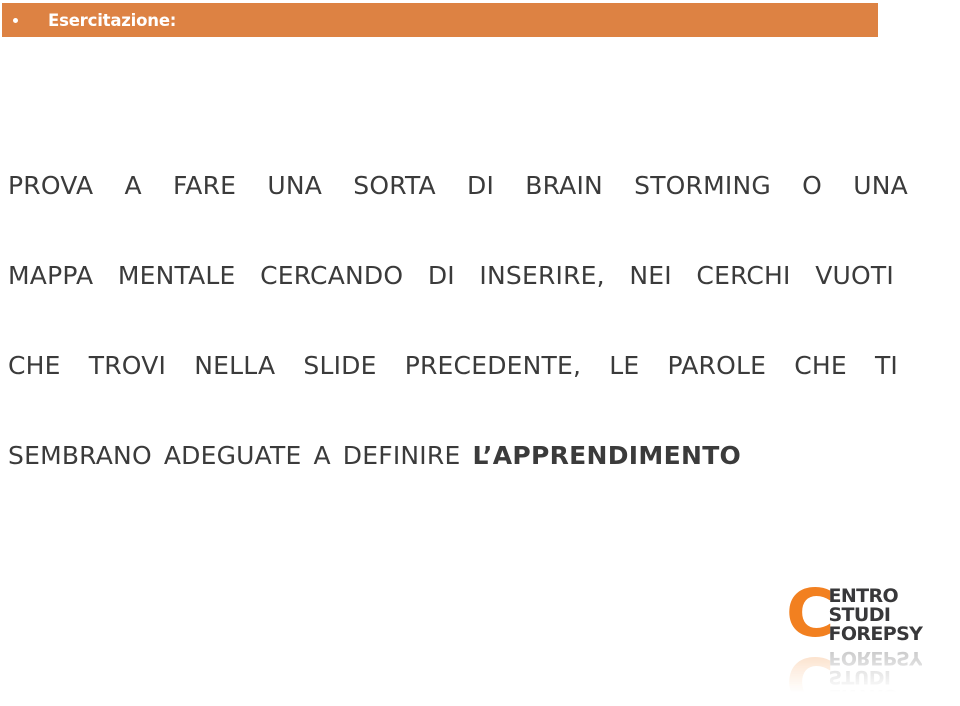  Describe the element at coordinates (388, 475) in the screenshot. I see `body-line-4: SEMBRANO ADEGUATE A DEFINIRE L’APPRENDIMENTO` at that location.